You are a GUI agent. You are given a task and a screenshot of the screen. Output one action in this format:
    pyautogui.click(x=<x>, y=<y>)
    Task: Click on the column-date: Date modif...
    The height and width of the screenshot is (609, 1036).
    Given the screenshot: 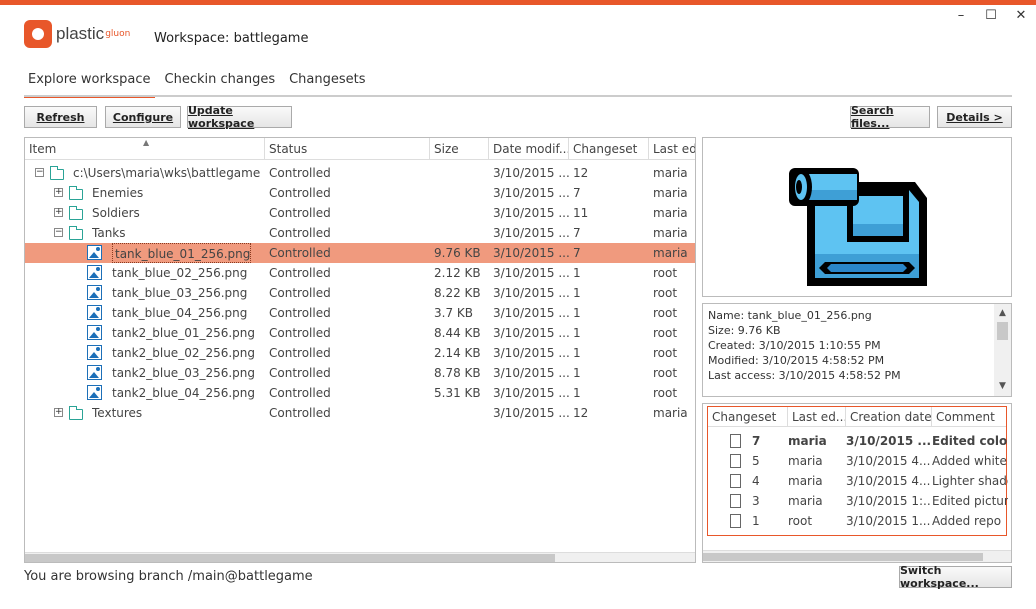 What is the action you would take?
    pyautogui.click(x=529, y=149)
    